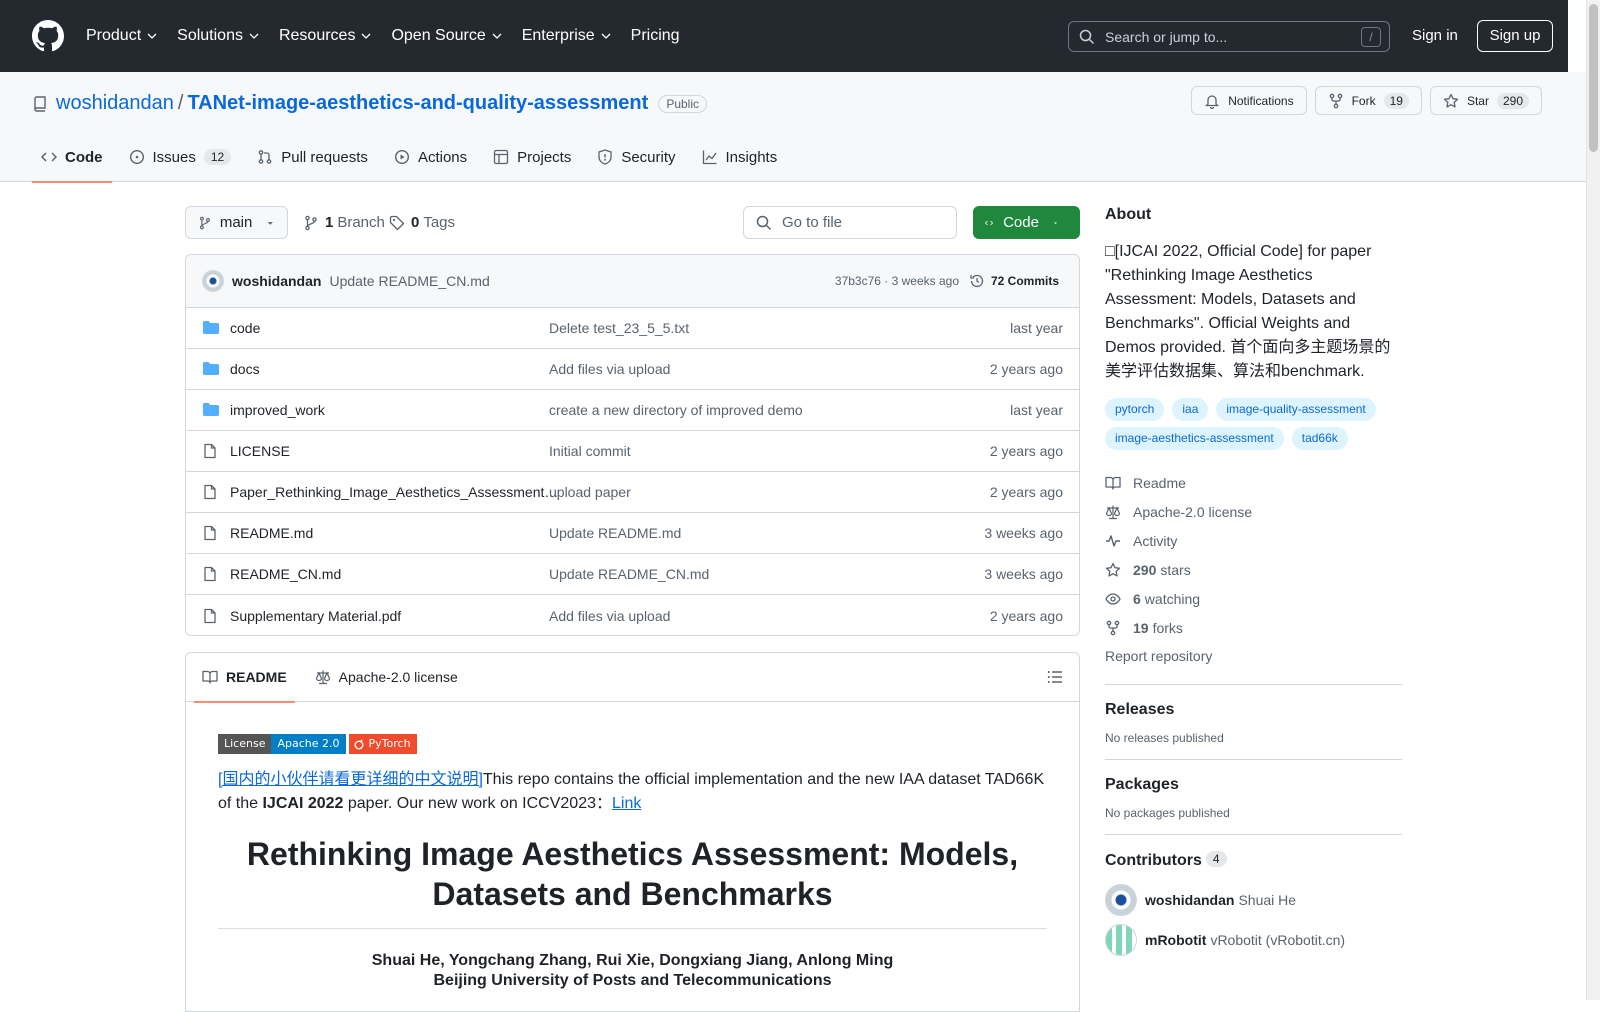  What do you see at coordinates (397, 369) in the screenshot?
I see `file-name-link: docs` at bounding box center [397, 369].